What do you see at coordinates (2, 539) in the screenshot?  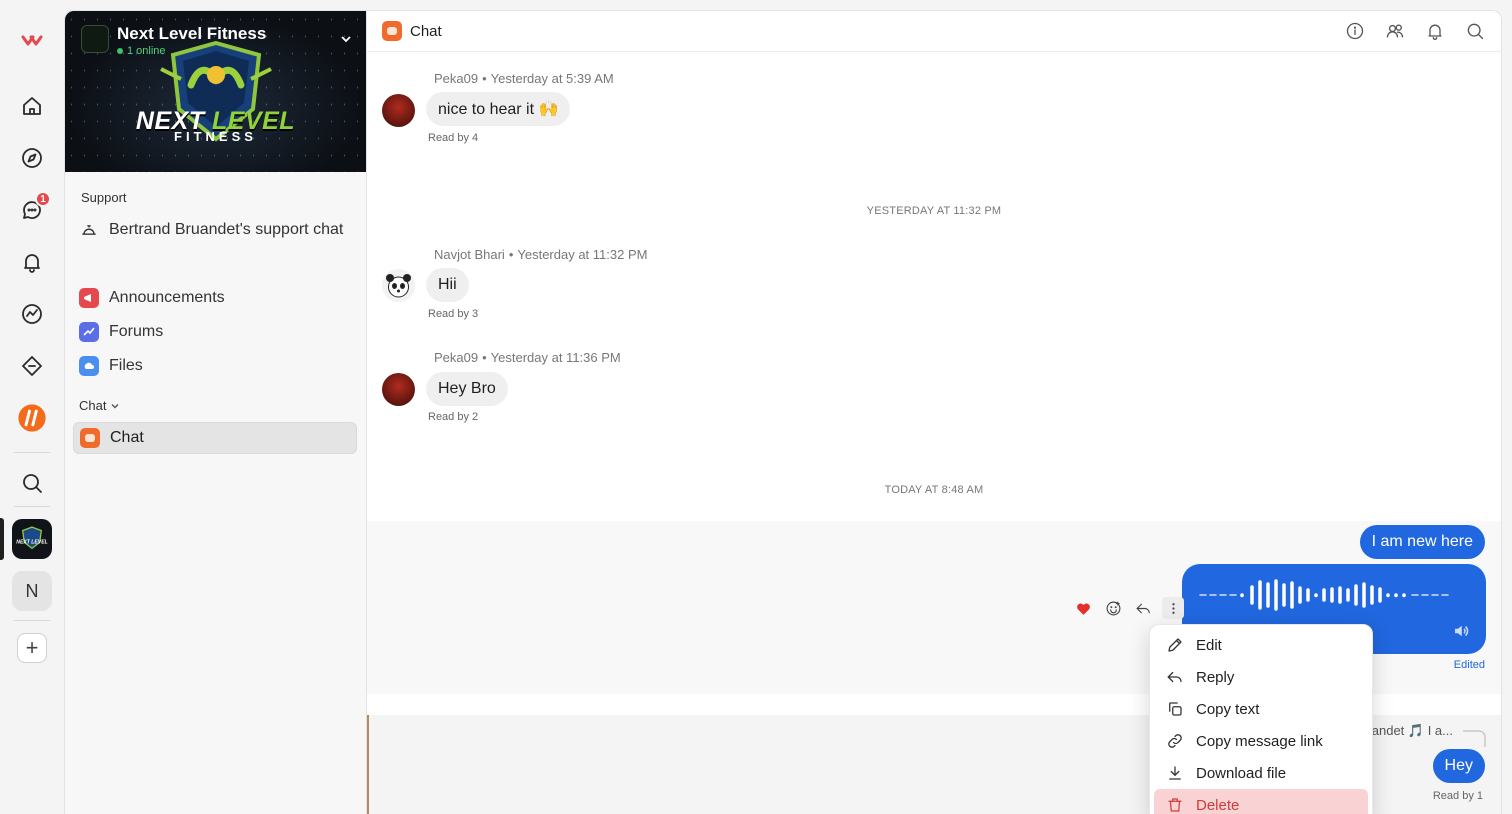 I see `active-server-indicator` at bounding box center [2, 539].